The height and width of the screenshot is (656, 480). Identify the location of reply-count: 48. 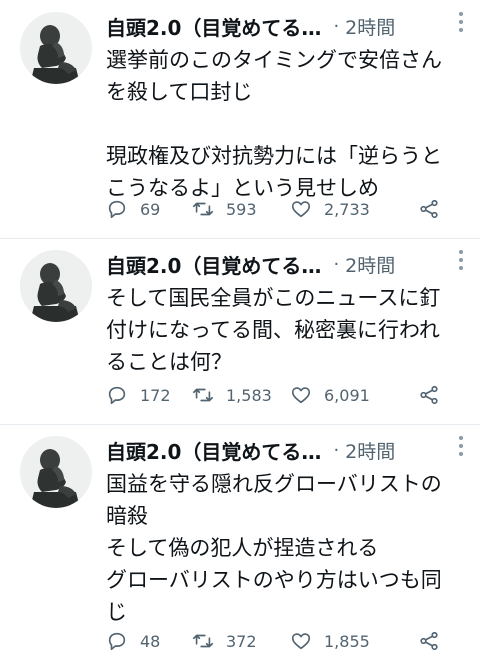
(150, 641).